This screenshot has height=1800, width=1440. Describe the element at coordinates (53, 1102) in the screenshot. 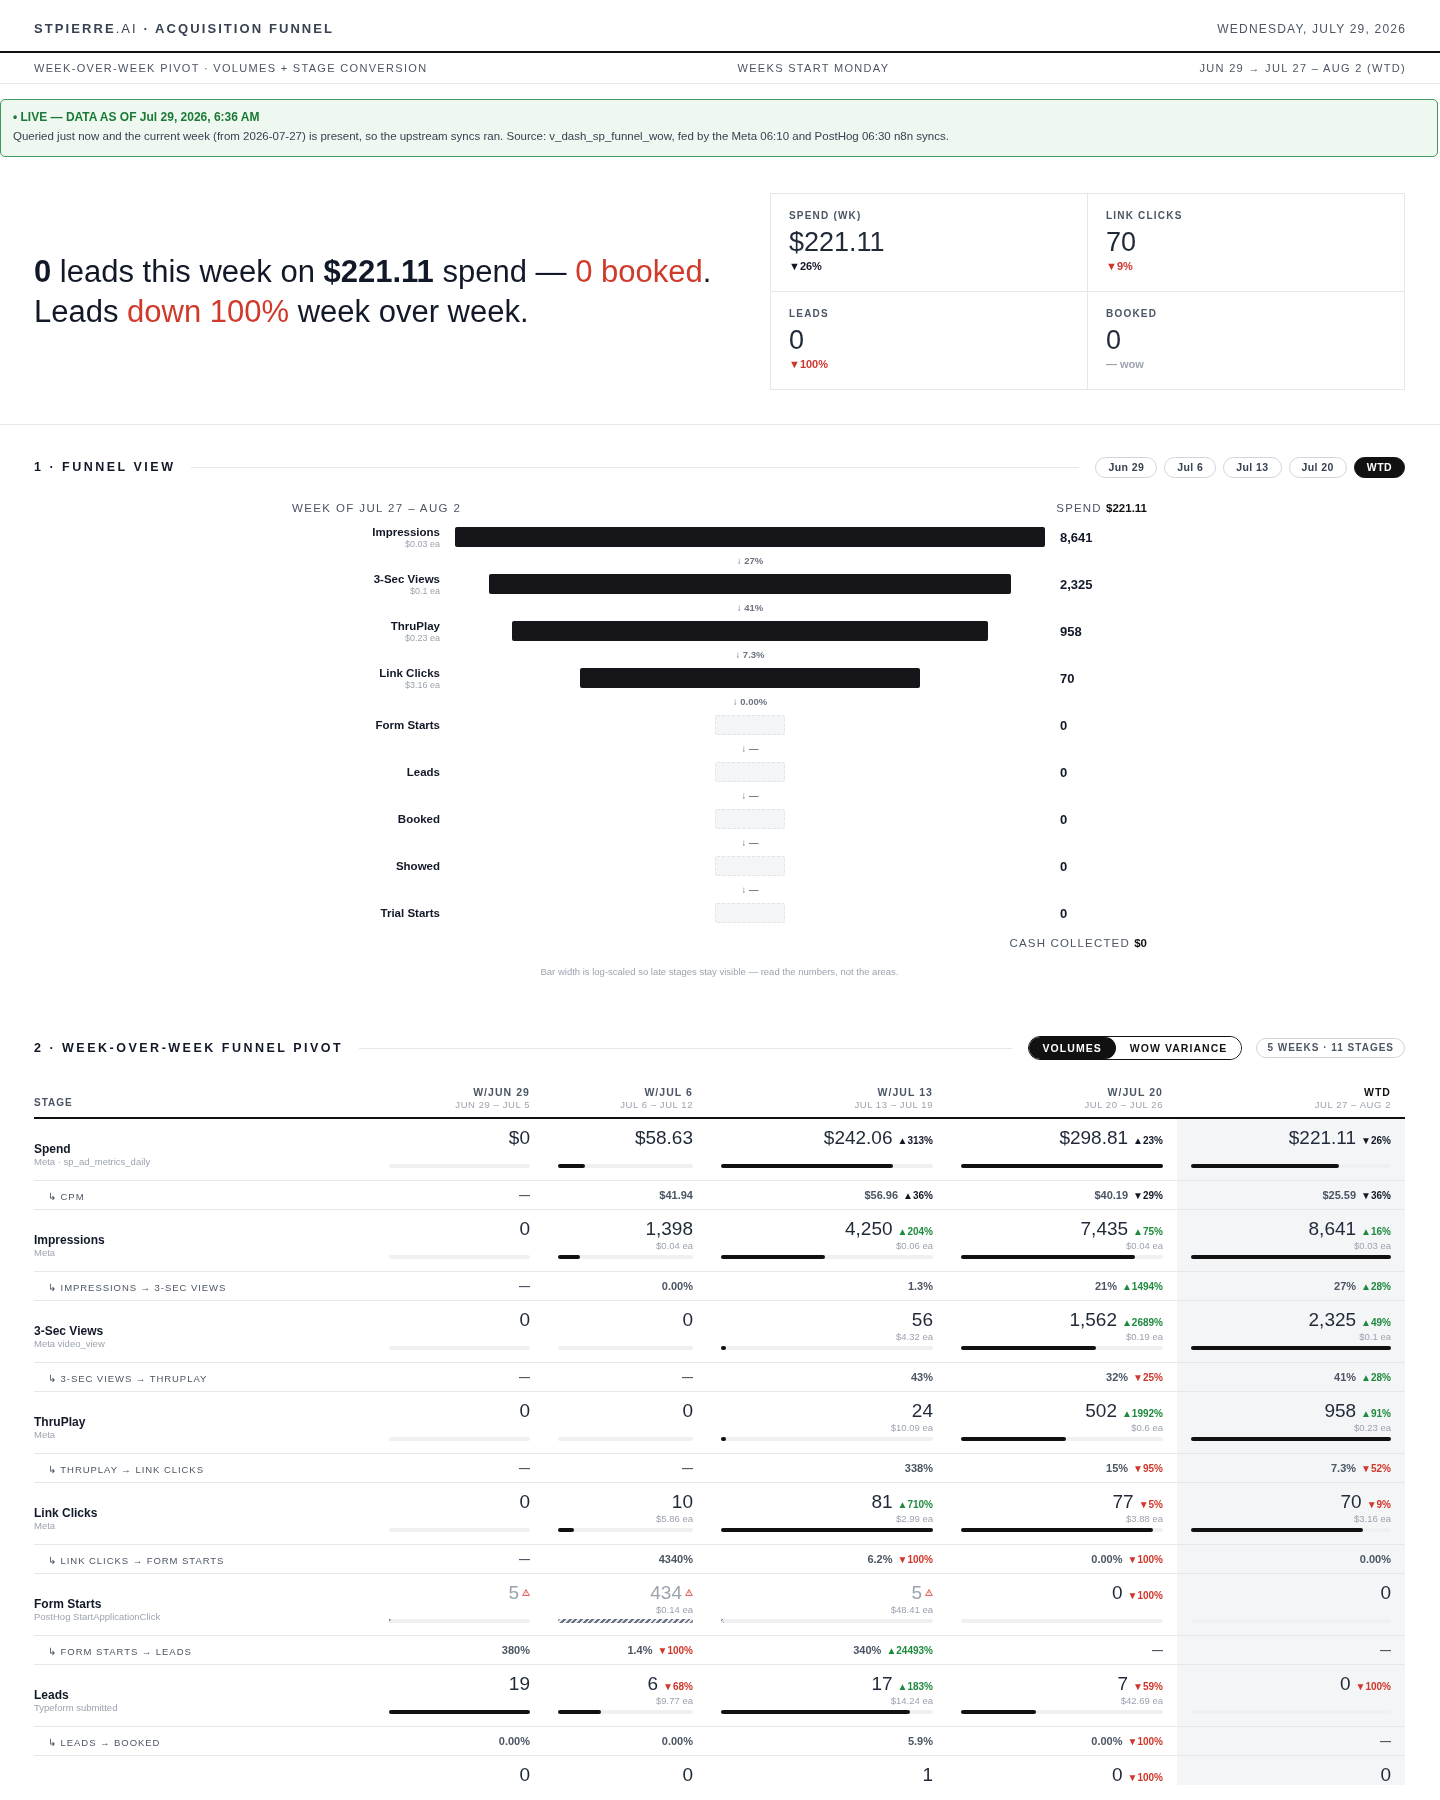

I see `column-header: STAGE` at that location.